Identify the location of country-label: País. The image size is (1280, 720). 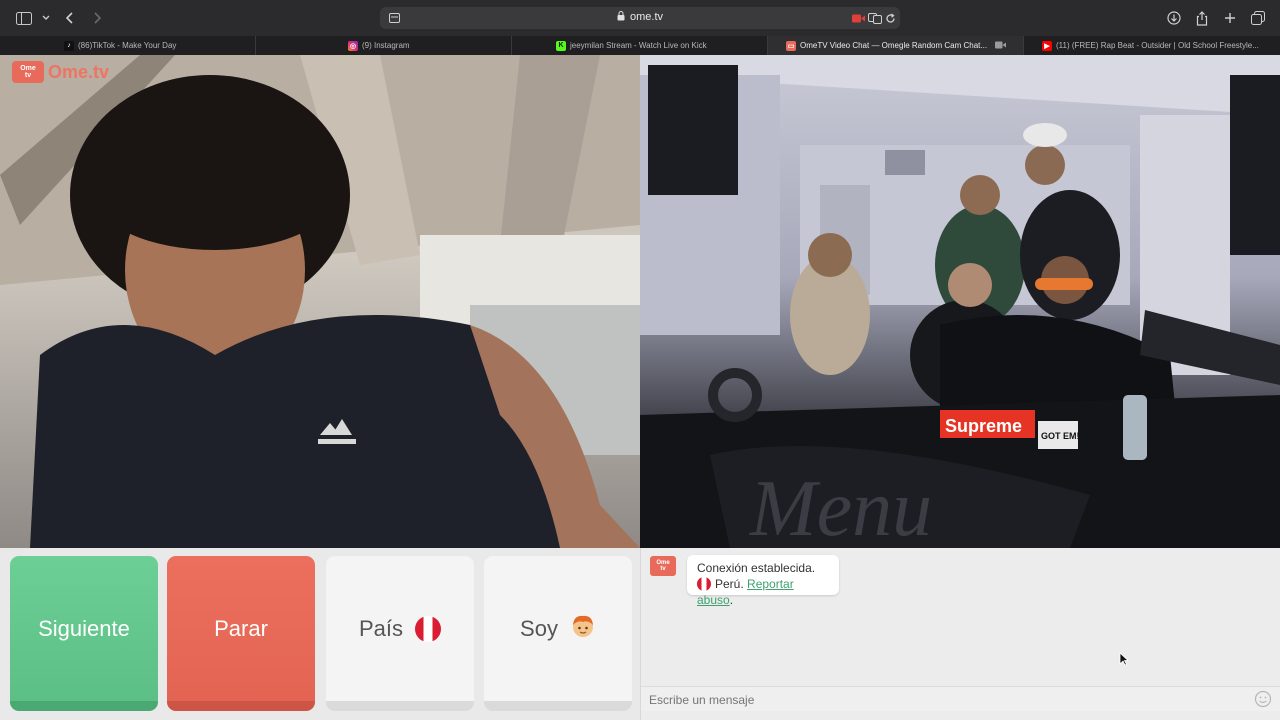
(381, 628).